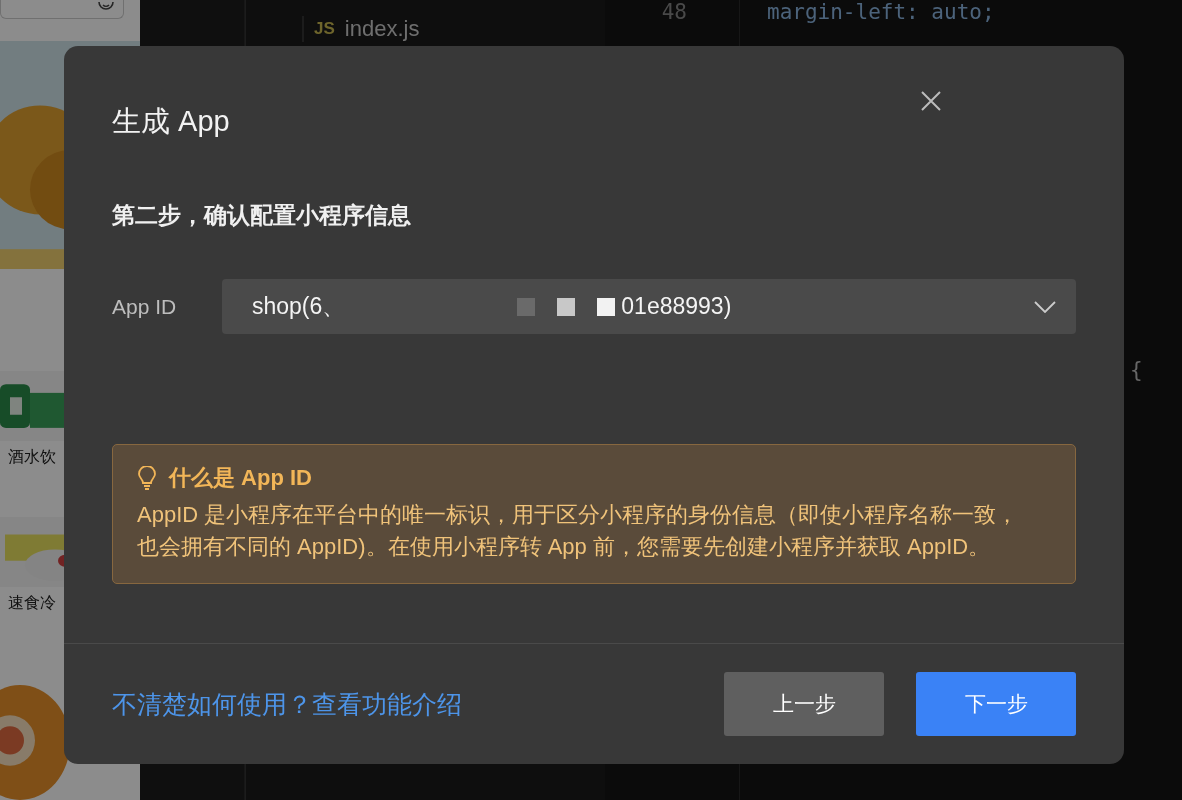 The width and height of the screenshot is (1182, 800). Describe the element at coordinates (382, 29) in the screenshot. I see `file-name: index.js` at that location.